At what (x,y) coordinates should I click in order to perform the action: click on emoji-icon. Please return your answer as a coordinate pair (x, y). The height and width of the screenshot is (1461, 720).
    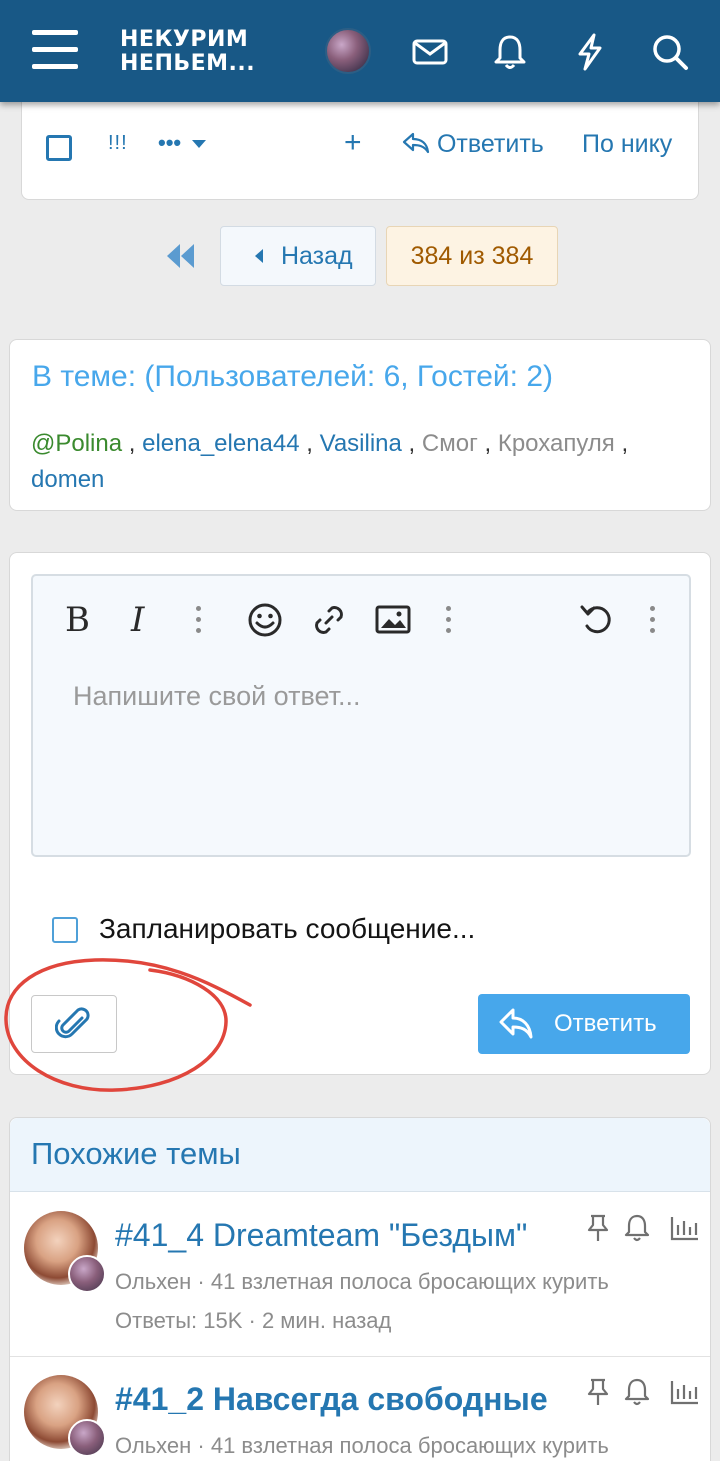
    Looking at the image, I should click on (265, 620).